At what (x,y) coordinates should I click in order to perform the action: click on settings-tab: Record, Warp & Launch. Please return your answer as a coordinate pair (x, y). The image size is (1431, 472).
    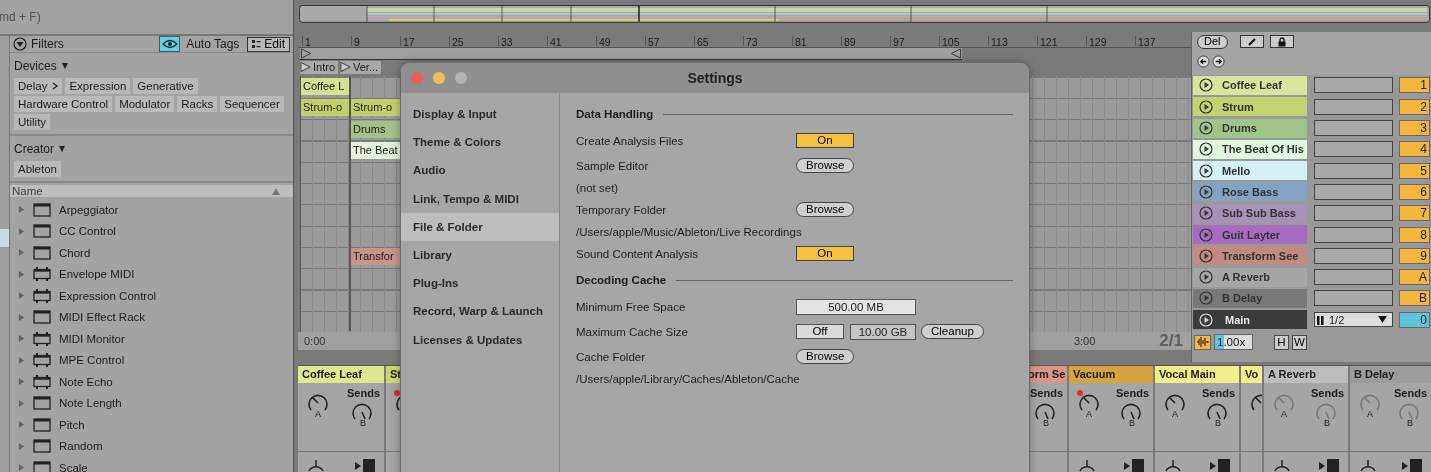
    Looking at the image, I should click on (480, 311).